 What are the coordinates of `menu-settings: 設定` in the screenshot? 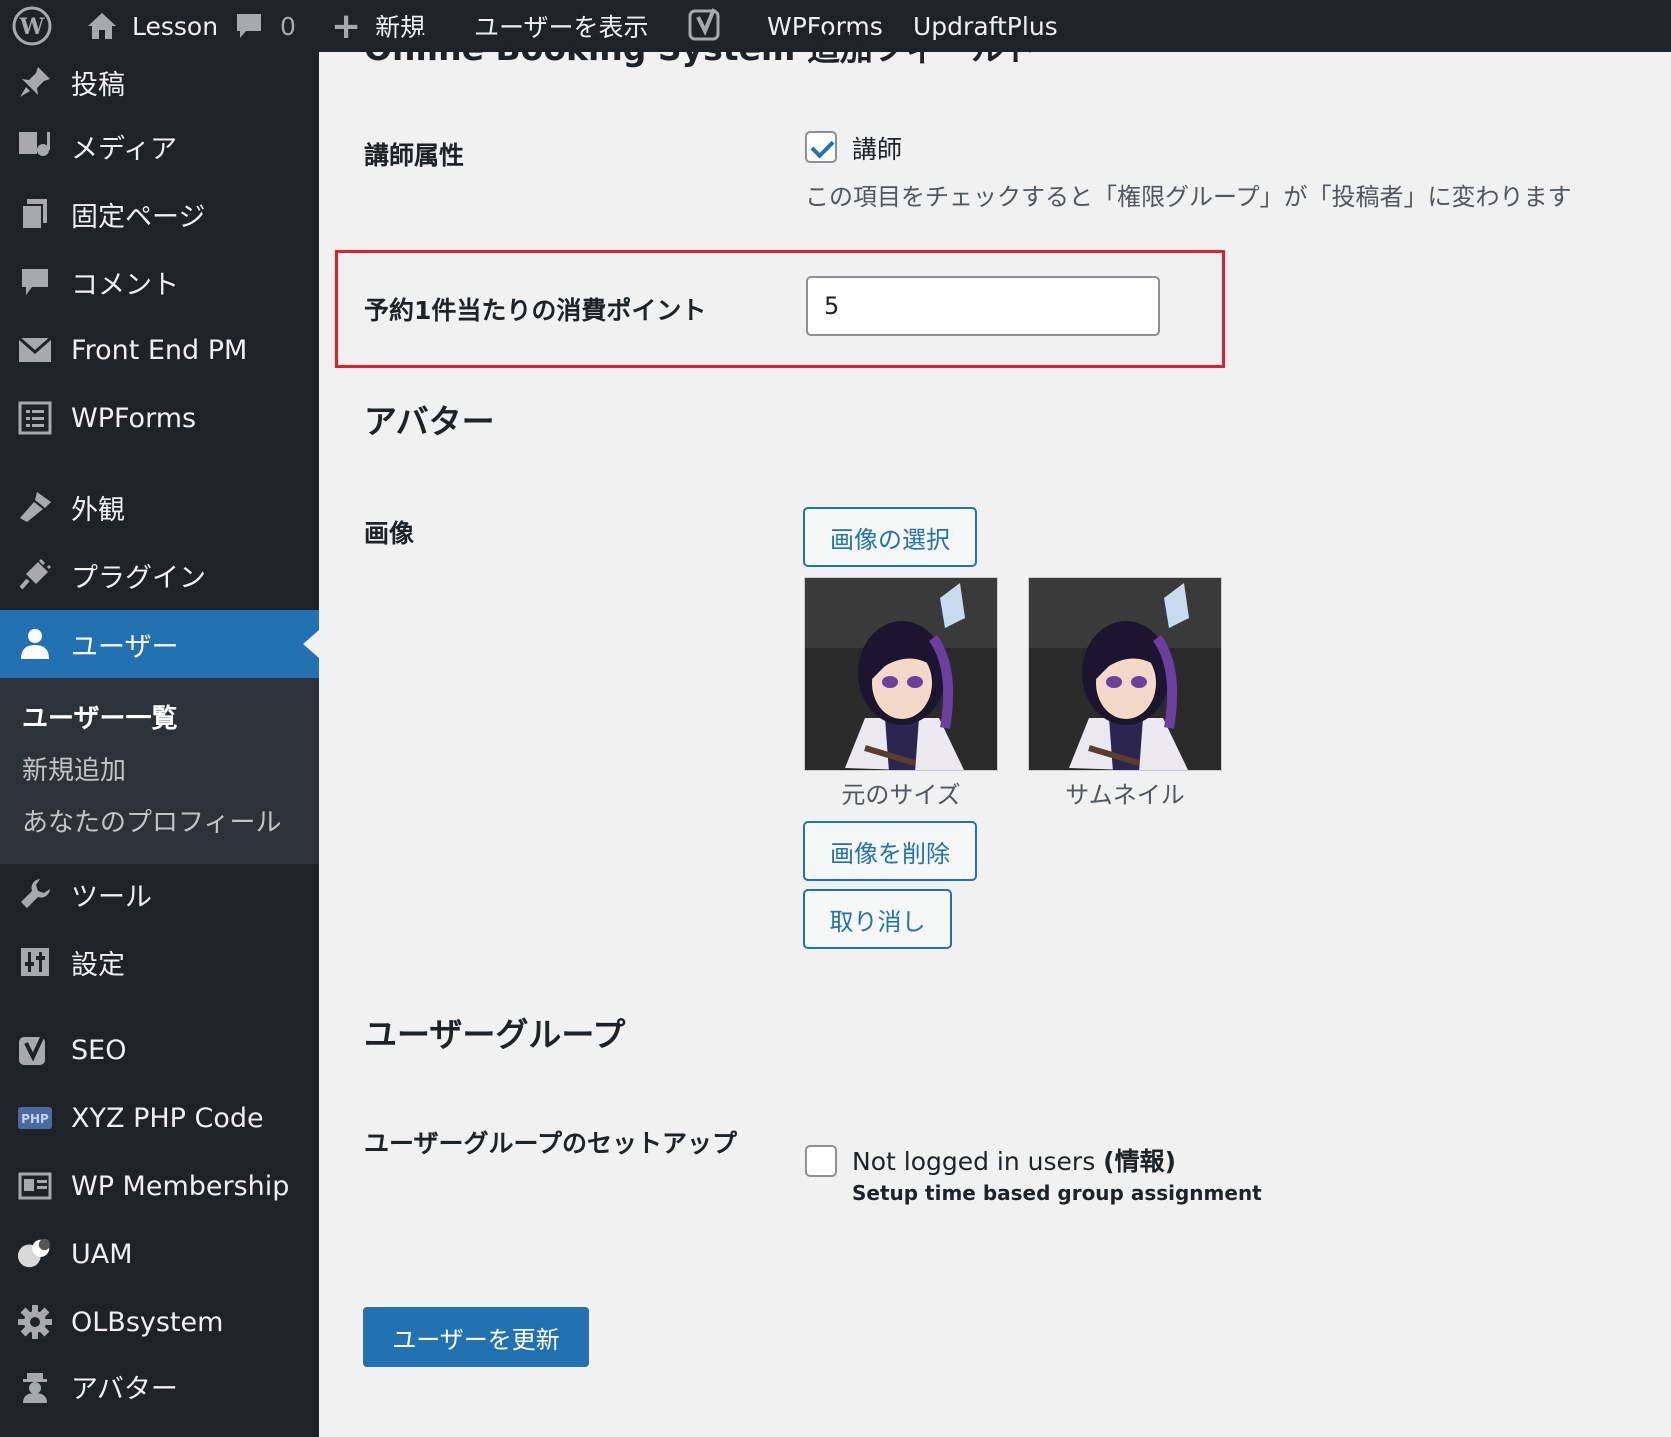 It's located at (159, 962).